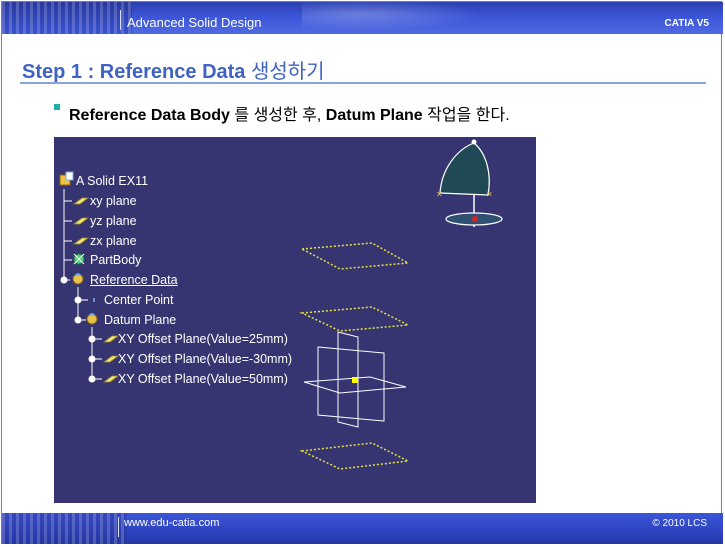 The height and width of the screenshot is (547, 725). I want to click on footer-bar: www.edu-catia.com © 2010 LCS, so click(362, 528).